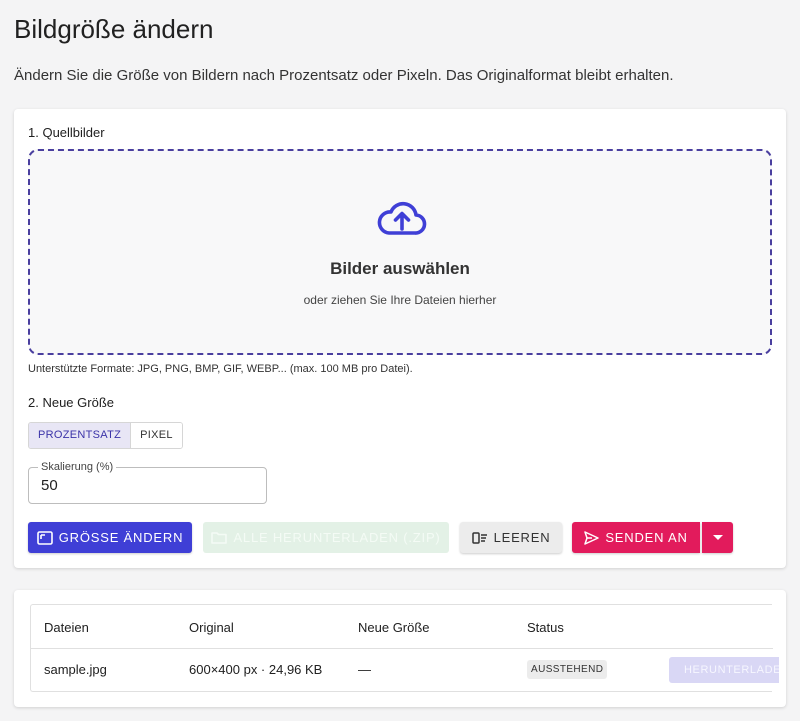 The image size is (800, 721). Describe the element at coordinates (256, 669) in the screenshot. I see `cell-original: 600×400 px · 24,96 KB` at that location.